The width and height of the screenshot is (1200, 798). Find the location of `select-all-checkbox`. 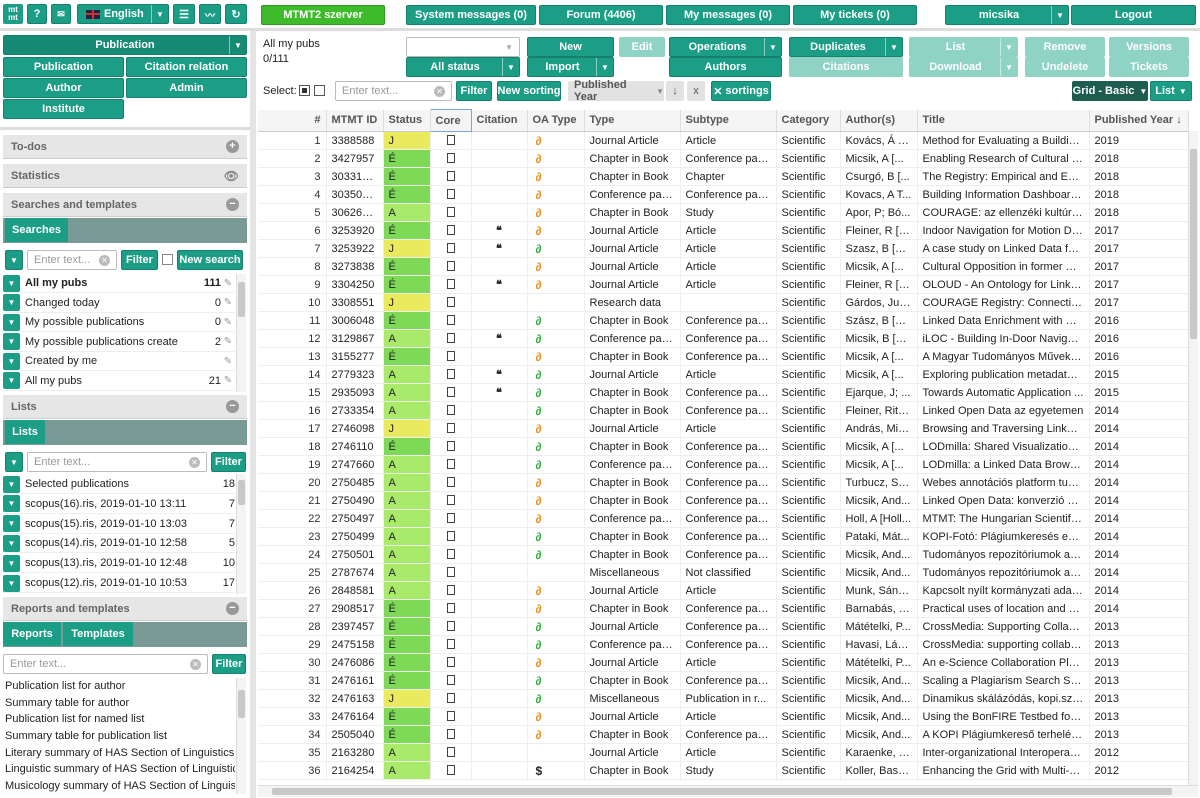

select-all-checkbox is located at coordinates (319, 90).